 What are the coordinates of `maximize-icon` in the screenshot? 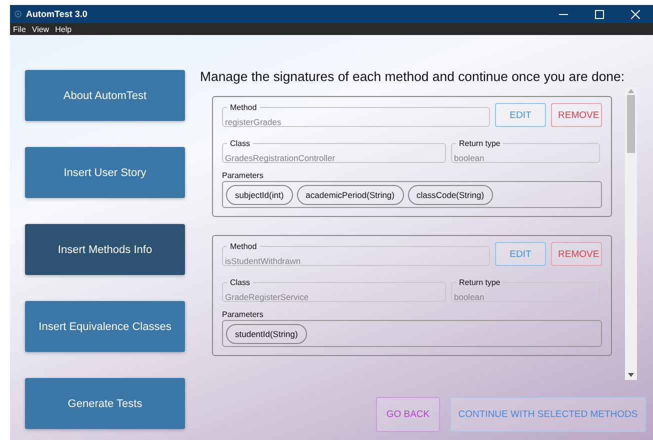 It's located at (599, 14).